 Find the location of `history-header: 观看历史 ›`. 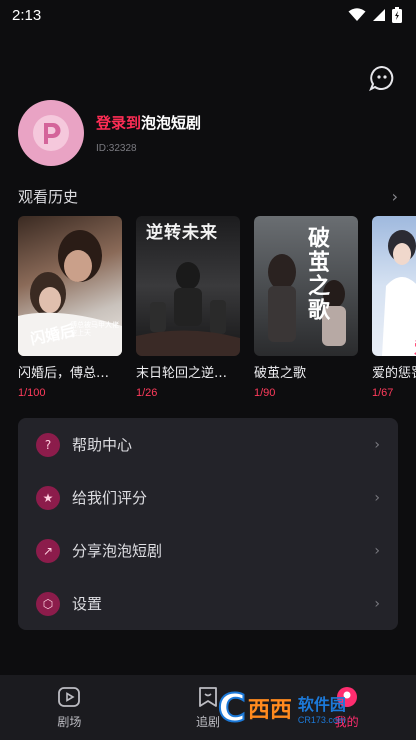

history-header: 观看历史 › is located at coordinates (208, 196).